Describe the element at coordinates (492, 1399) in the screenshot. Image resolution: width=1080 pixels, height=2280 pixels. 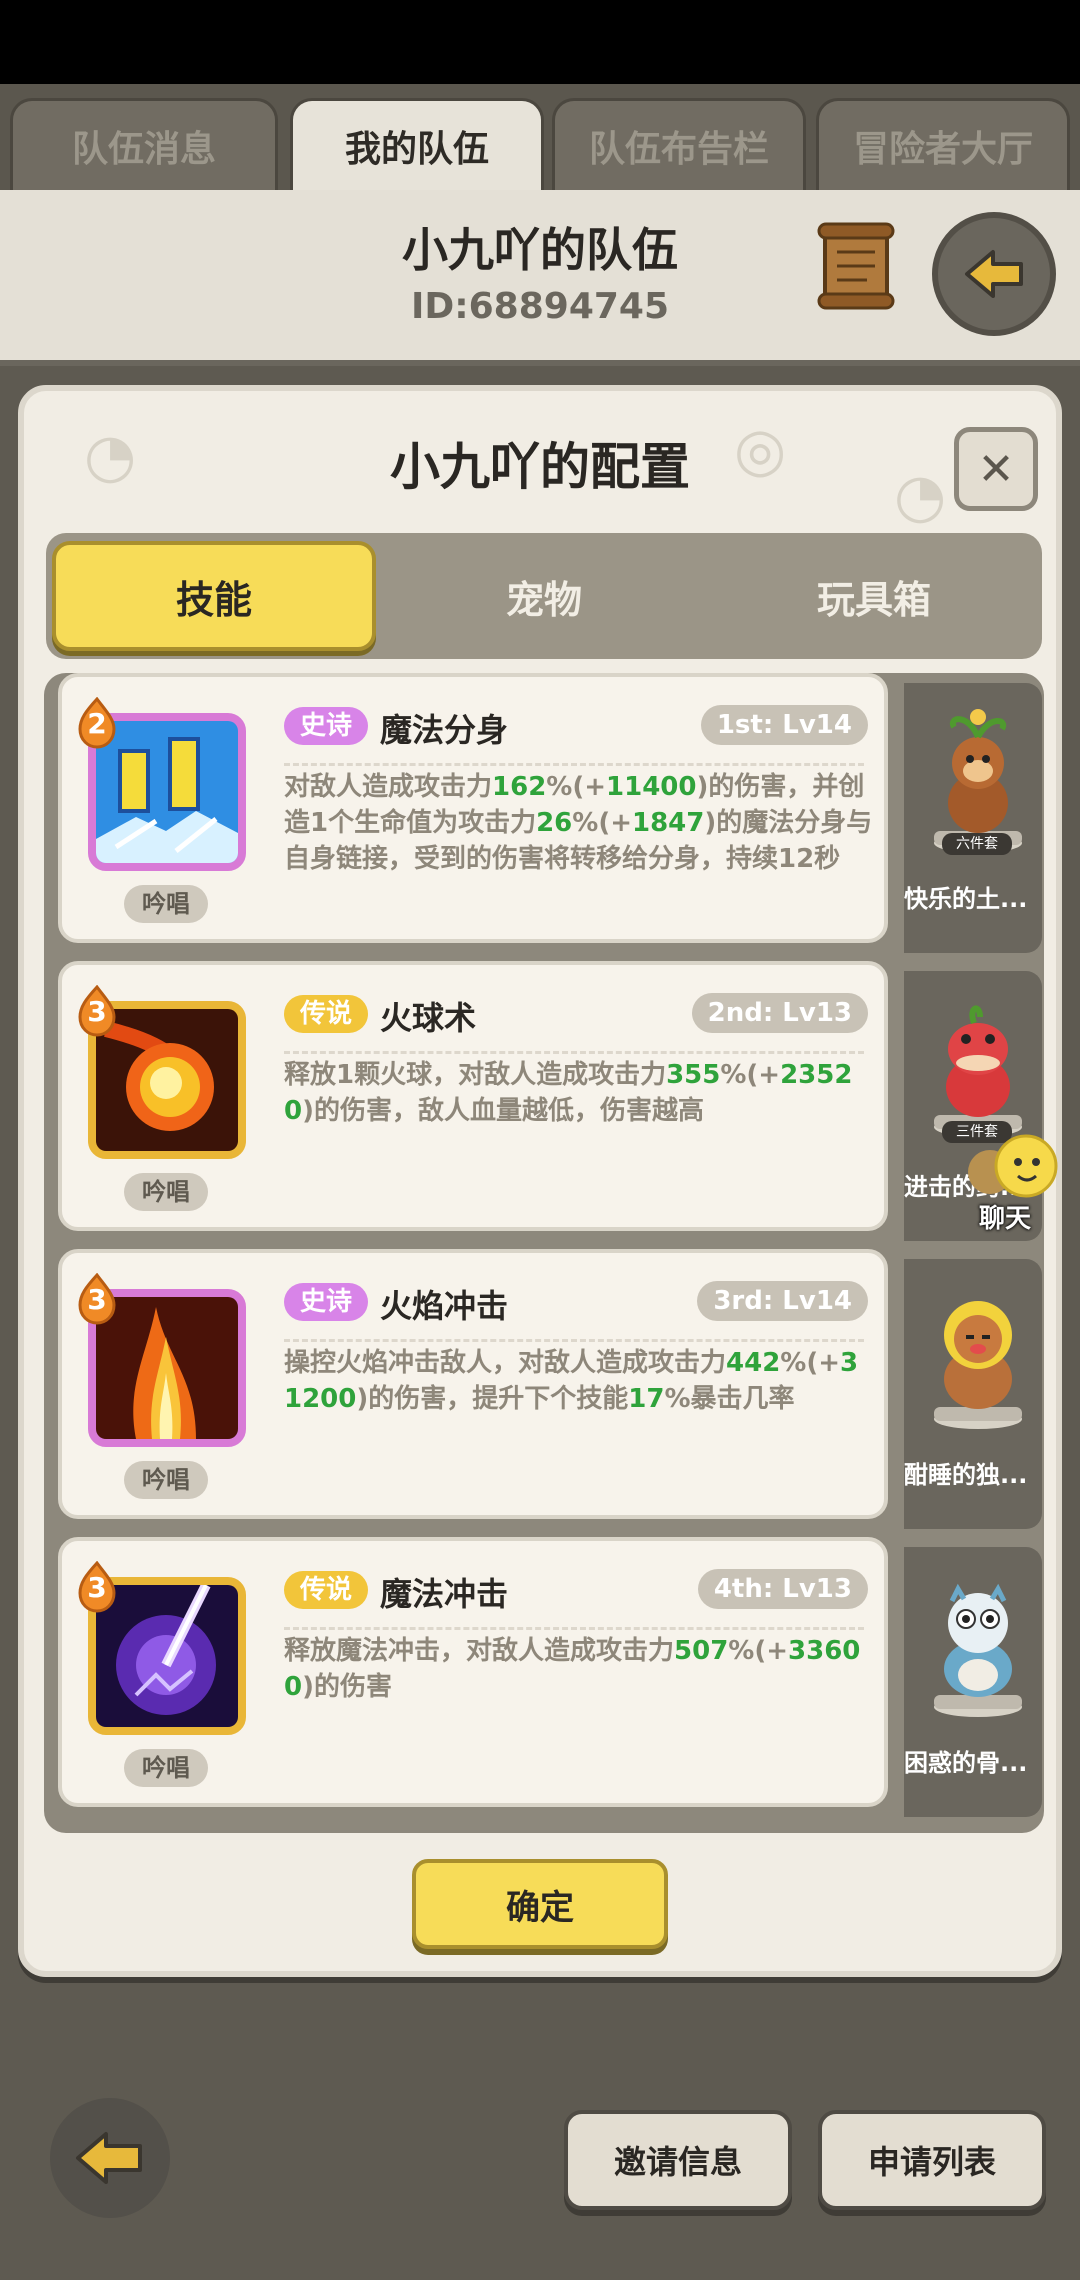
I see `desc-text: )的伤害，提升下个技能` at that location.